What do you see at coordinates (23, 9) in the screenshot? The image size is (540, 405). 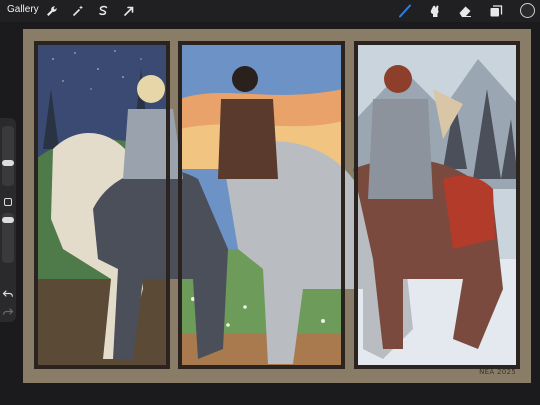 I see `gallery-button: Gallery` at bounding box center [23, 9].